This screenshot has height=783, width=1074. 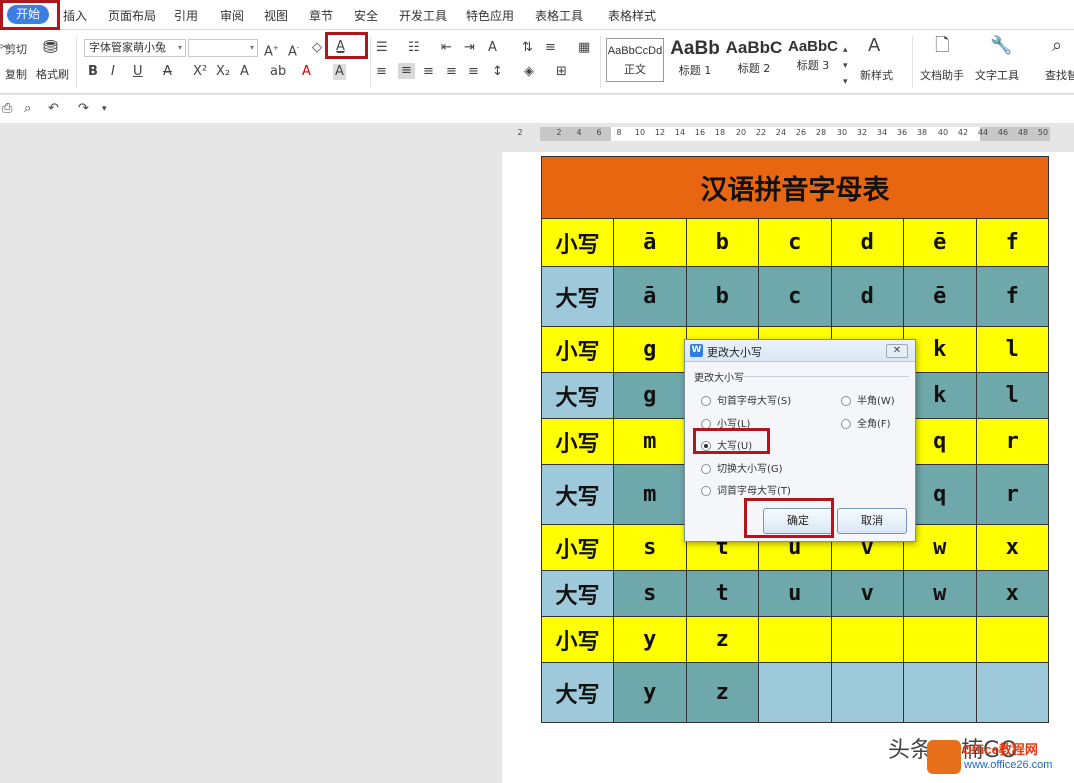 I want to click on superscript-icon: X², so click(x=200, y=72).